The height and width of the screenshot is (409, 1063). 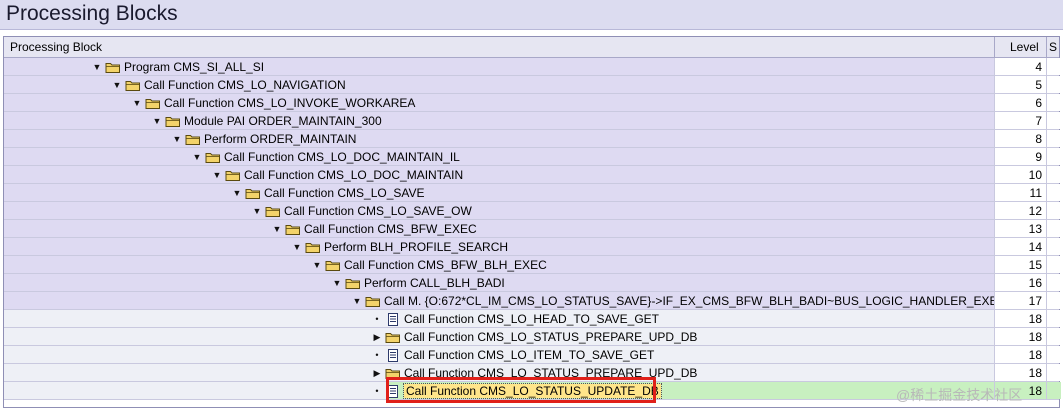 What do you see at coordinates (532, 211) in the screenshot?
I see `tree-row: ▼ Call Function CMS_LO_SAVE_OW 12` at bounding box center [532, 211].